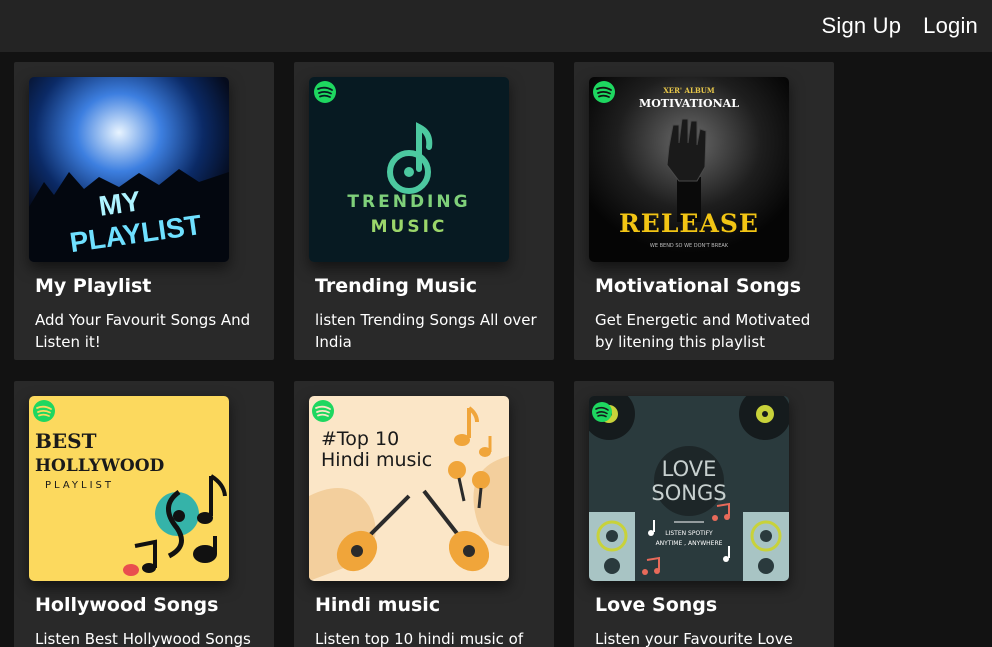  What do you see at coordinates (656, 605) in the screenshot?
I see `playlist-title: Love Songs` at bounding box center [656, 605].